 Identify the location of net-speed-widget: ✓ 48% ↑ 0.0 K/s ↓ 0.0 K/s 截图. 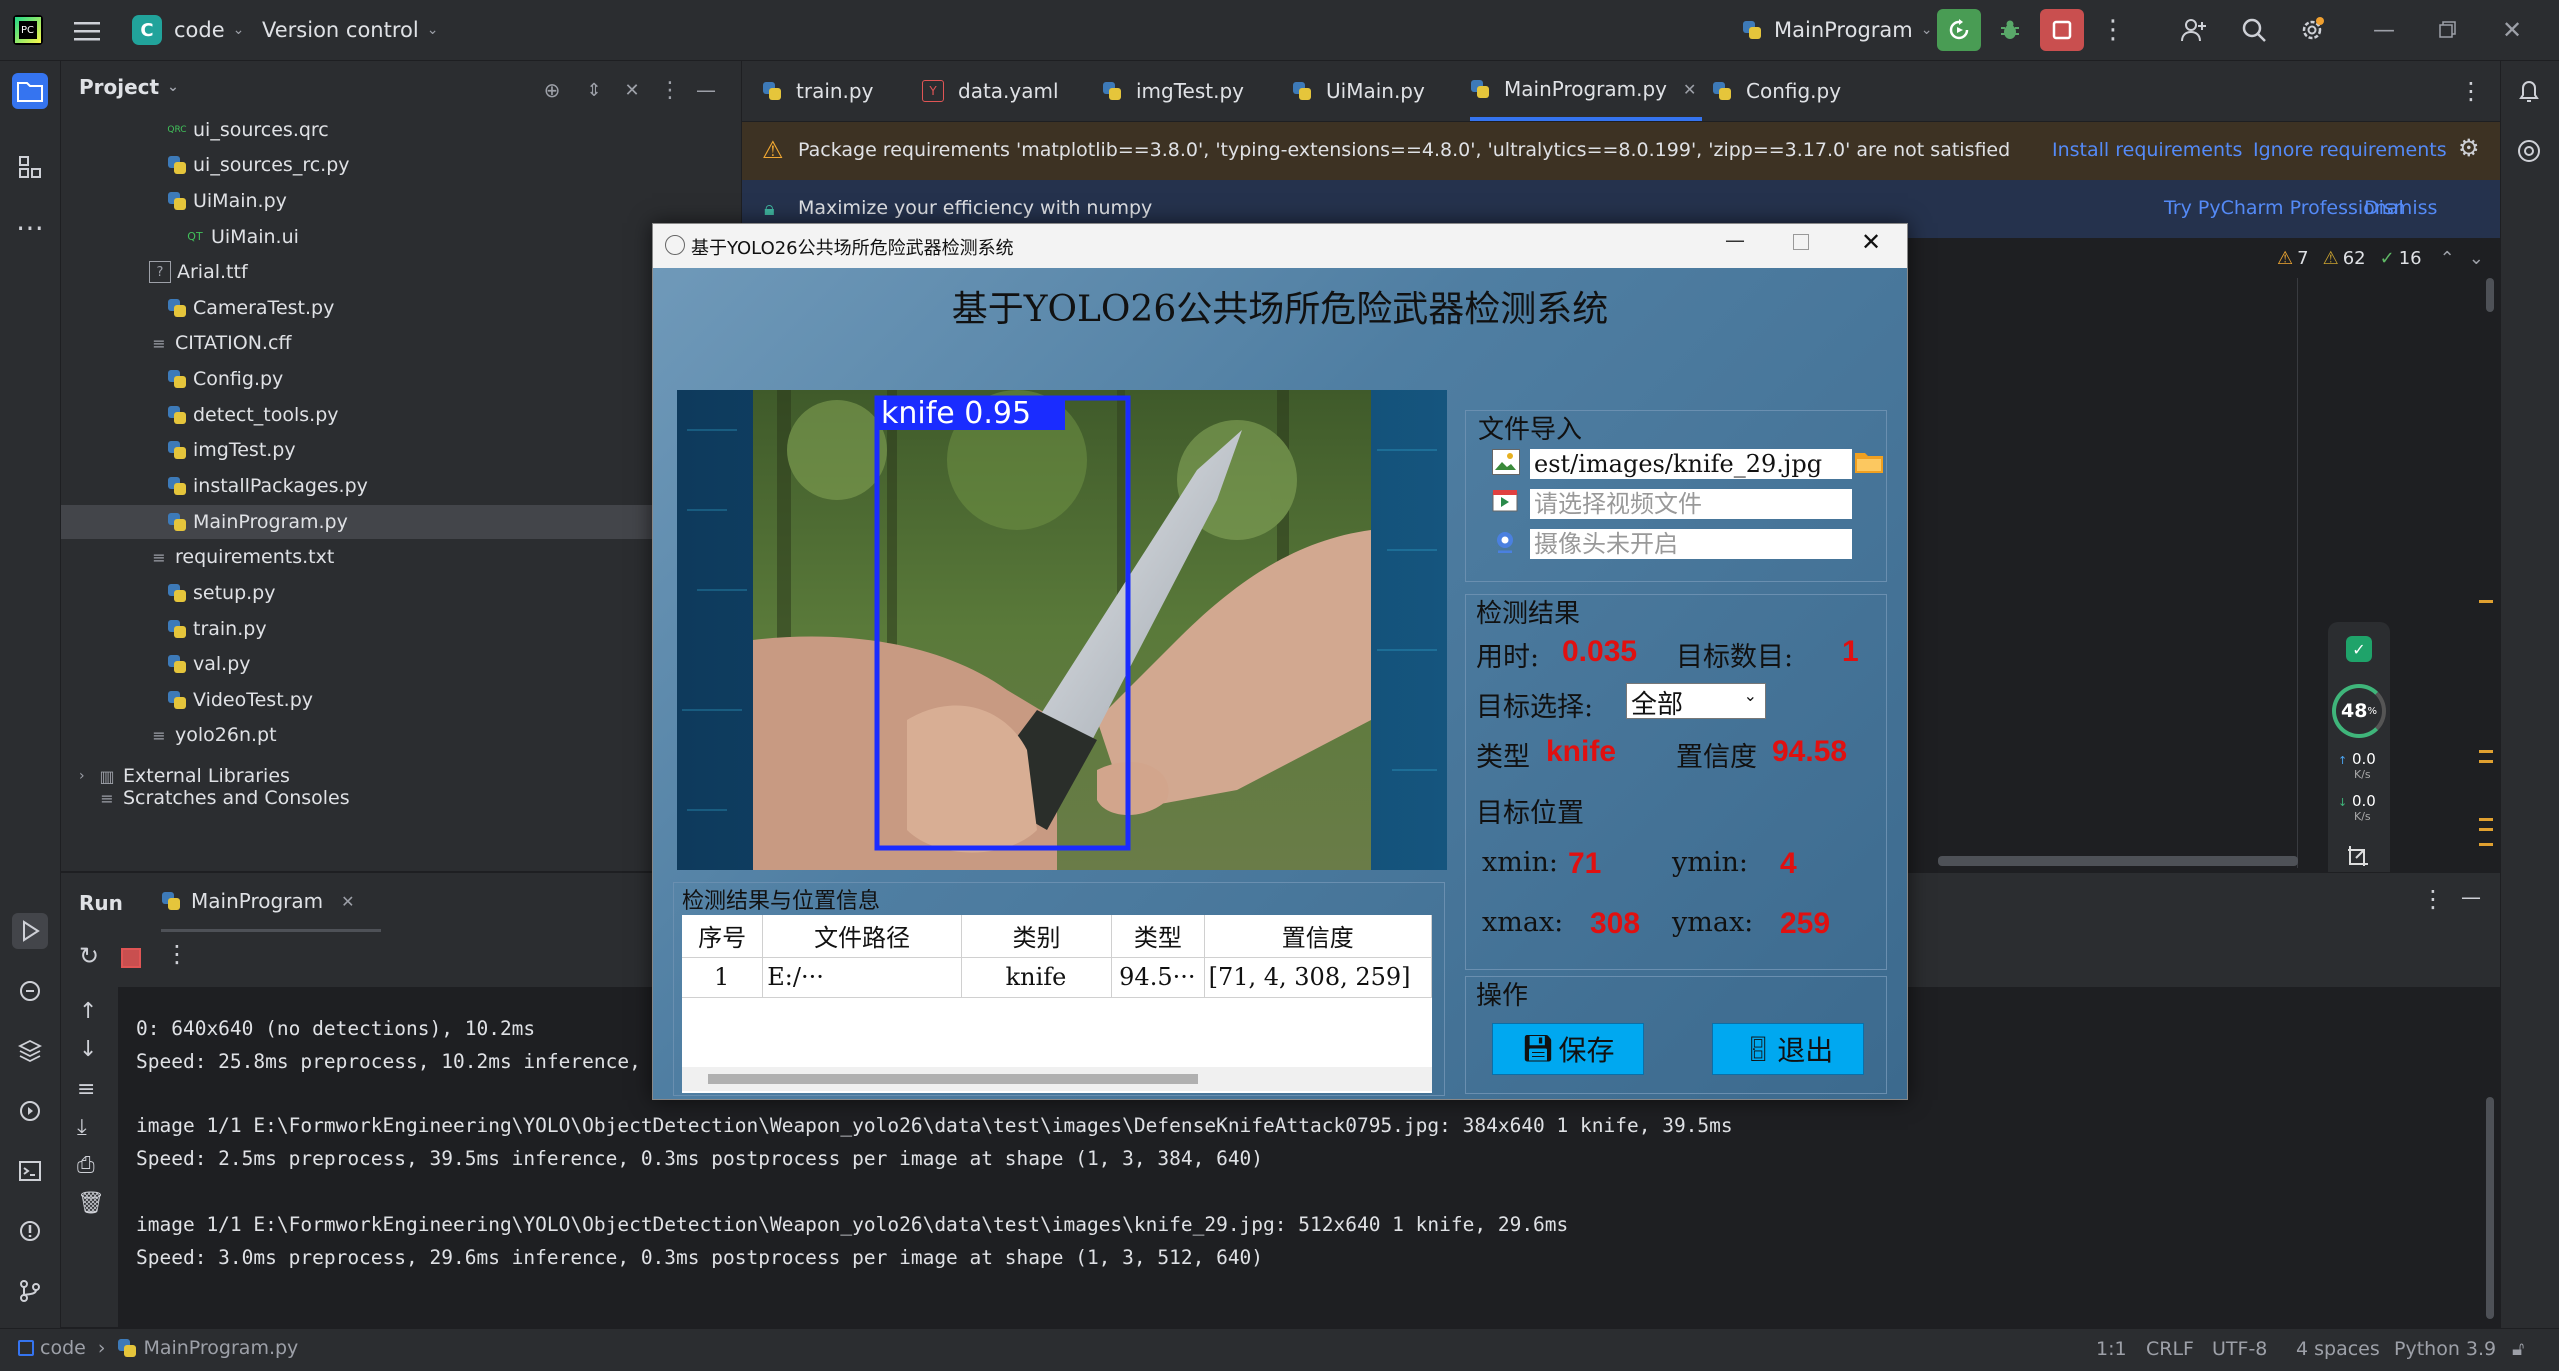
(2359, 767).